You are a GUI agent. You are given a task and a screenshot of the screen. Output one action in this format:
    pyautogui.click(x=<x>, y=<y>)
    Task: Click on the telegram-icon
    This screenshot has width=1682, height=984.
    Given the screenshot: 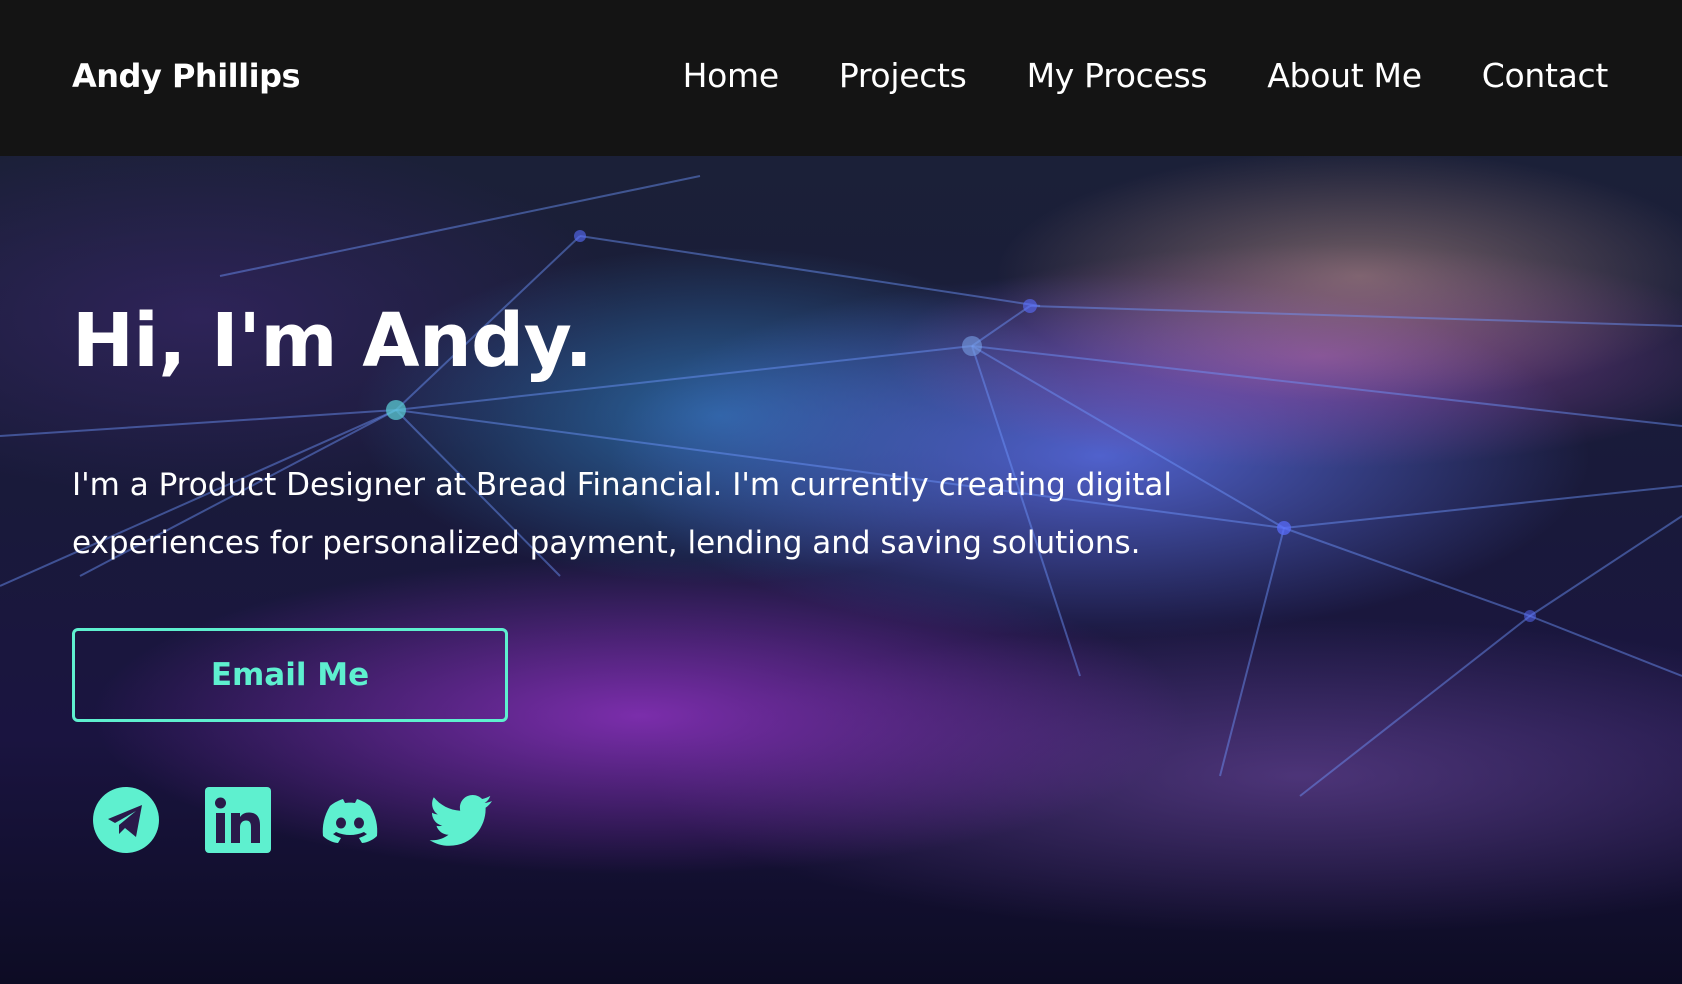 What is the action you would take?
    pyautogui.click(x=126, y=820)
    